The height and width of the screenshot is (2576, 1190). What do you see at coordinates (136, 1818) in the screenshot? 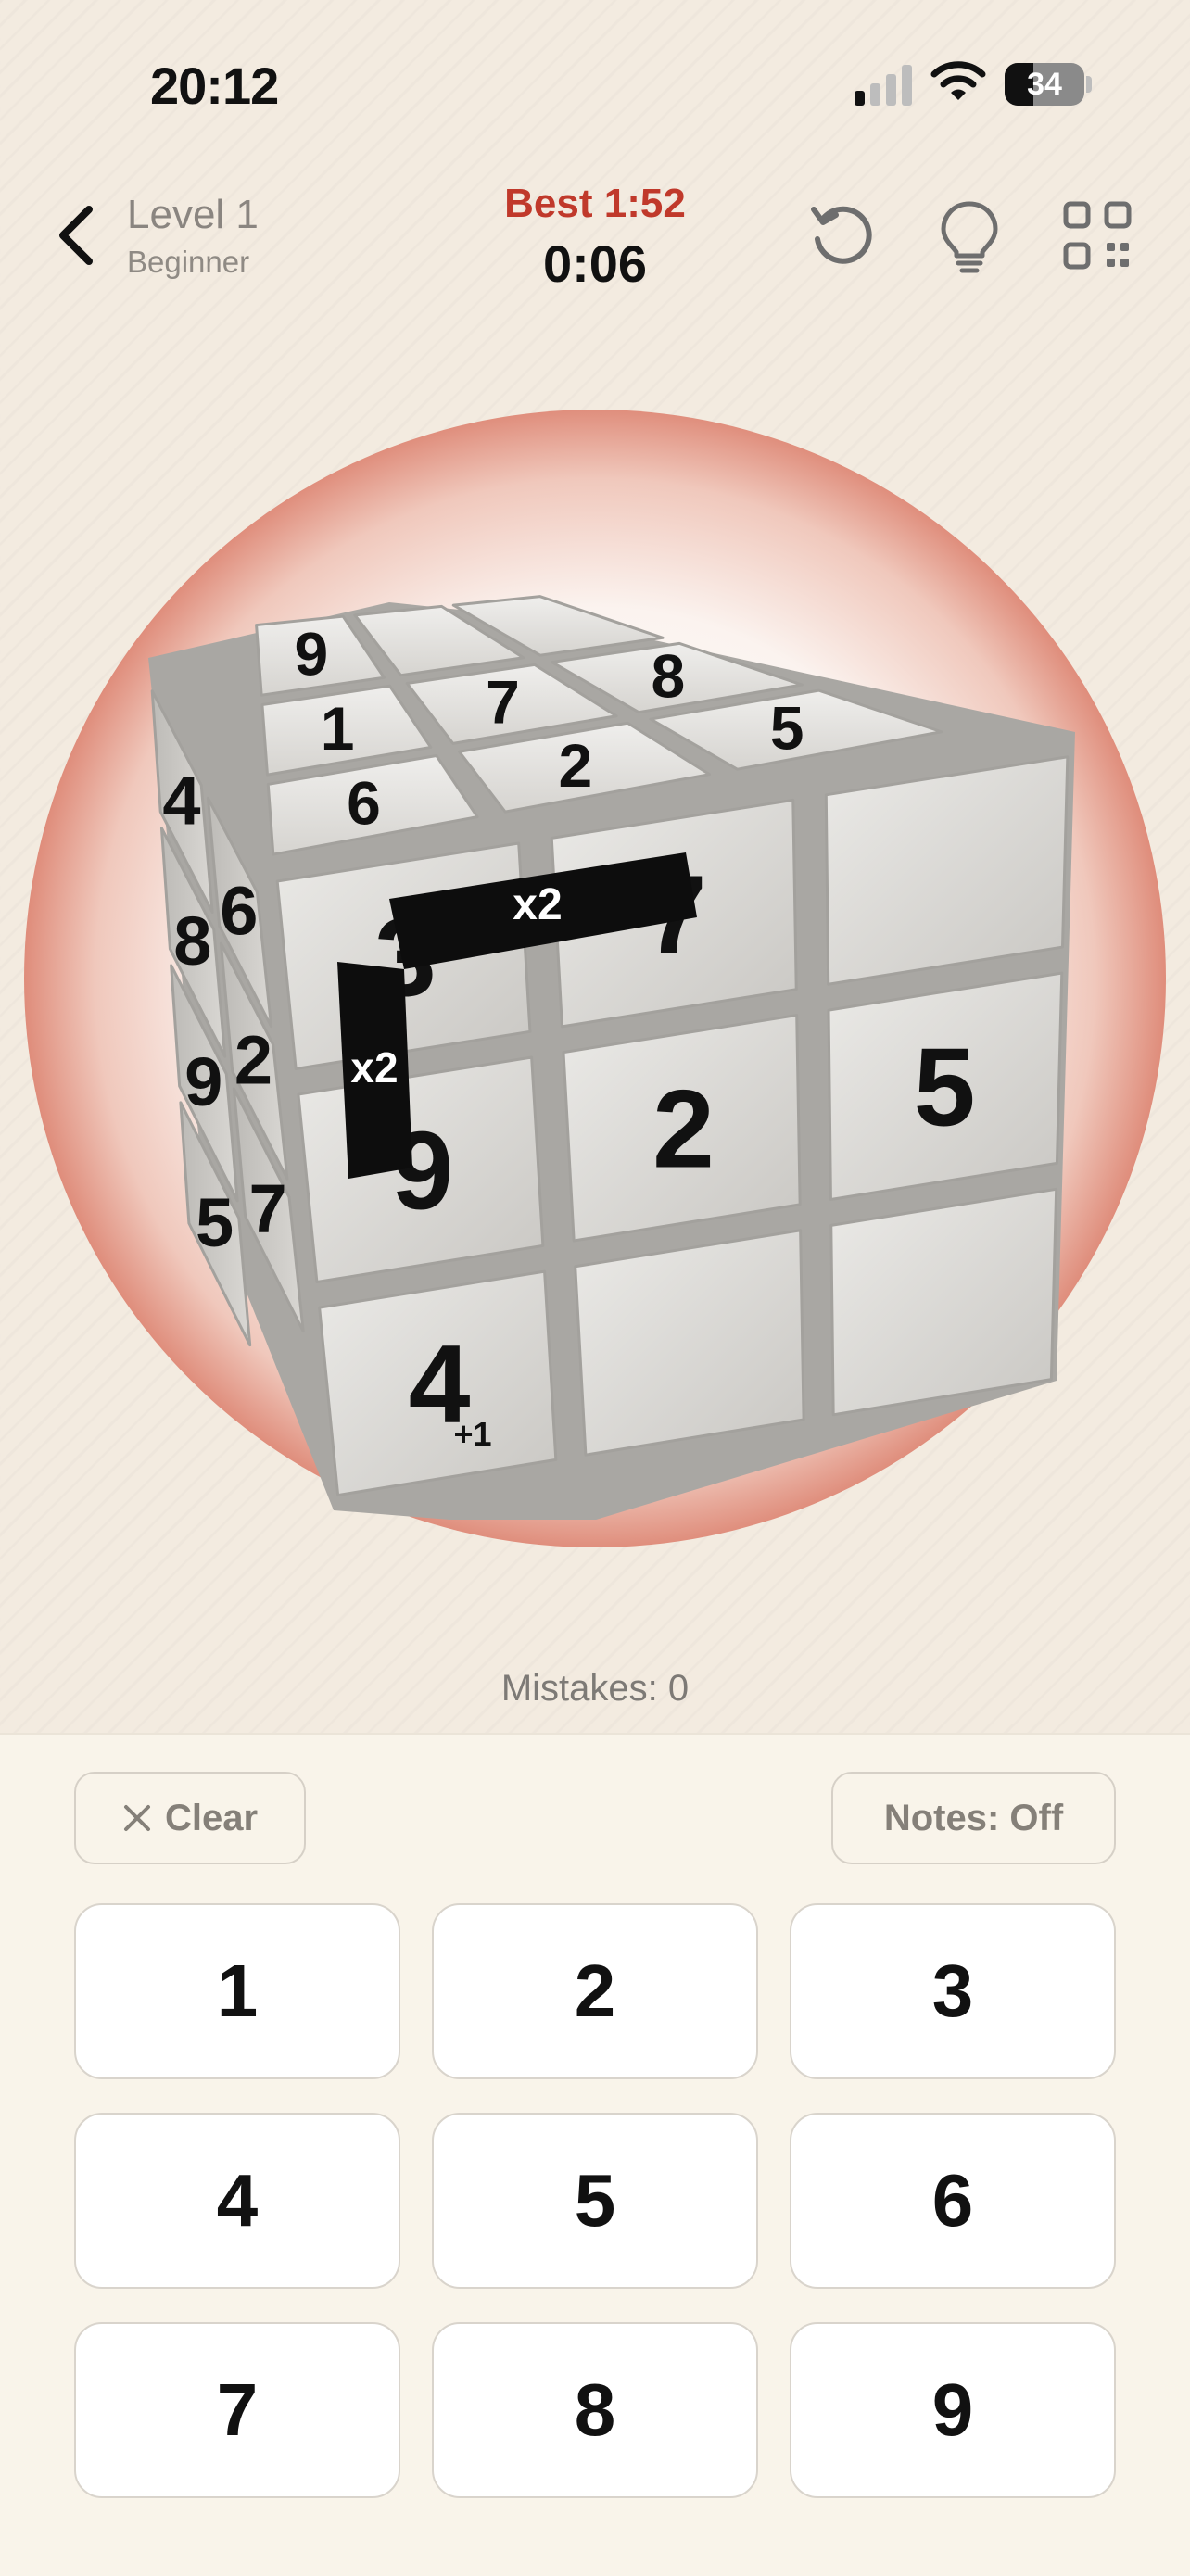
I see `close-icon` at bounding box center [136, 1818].